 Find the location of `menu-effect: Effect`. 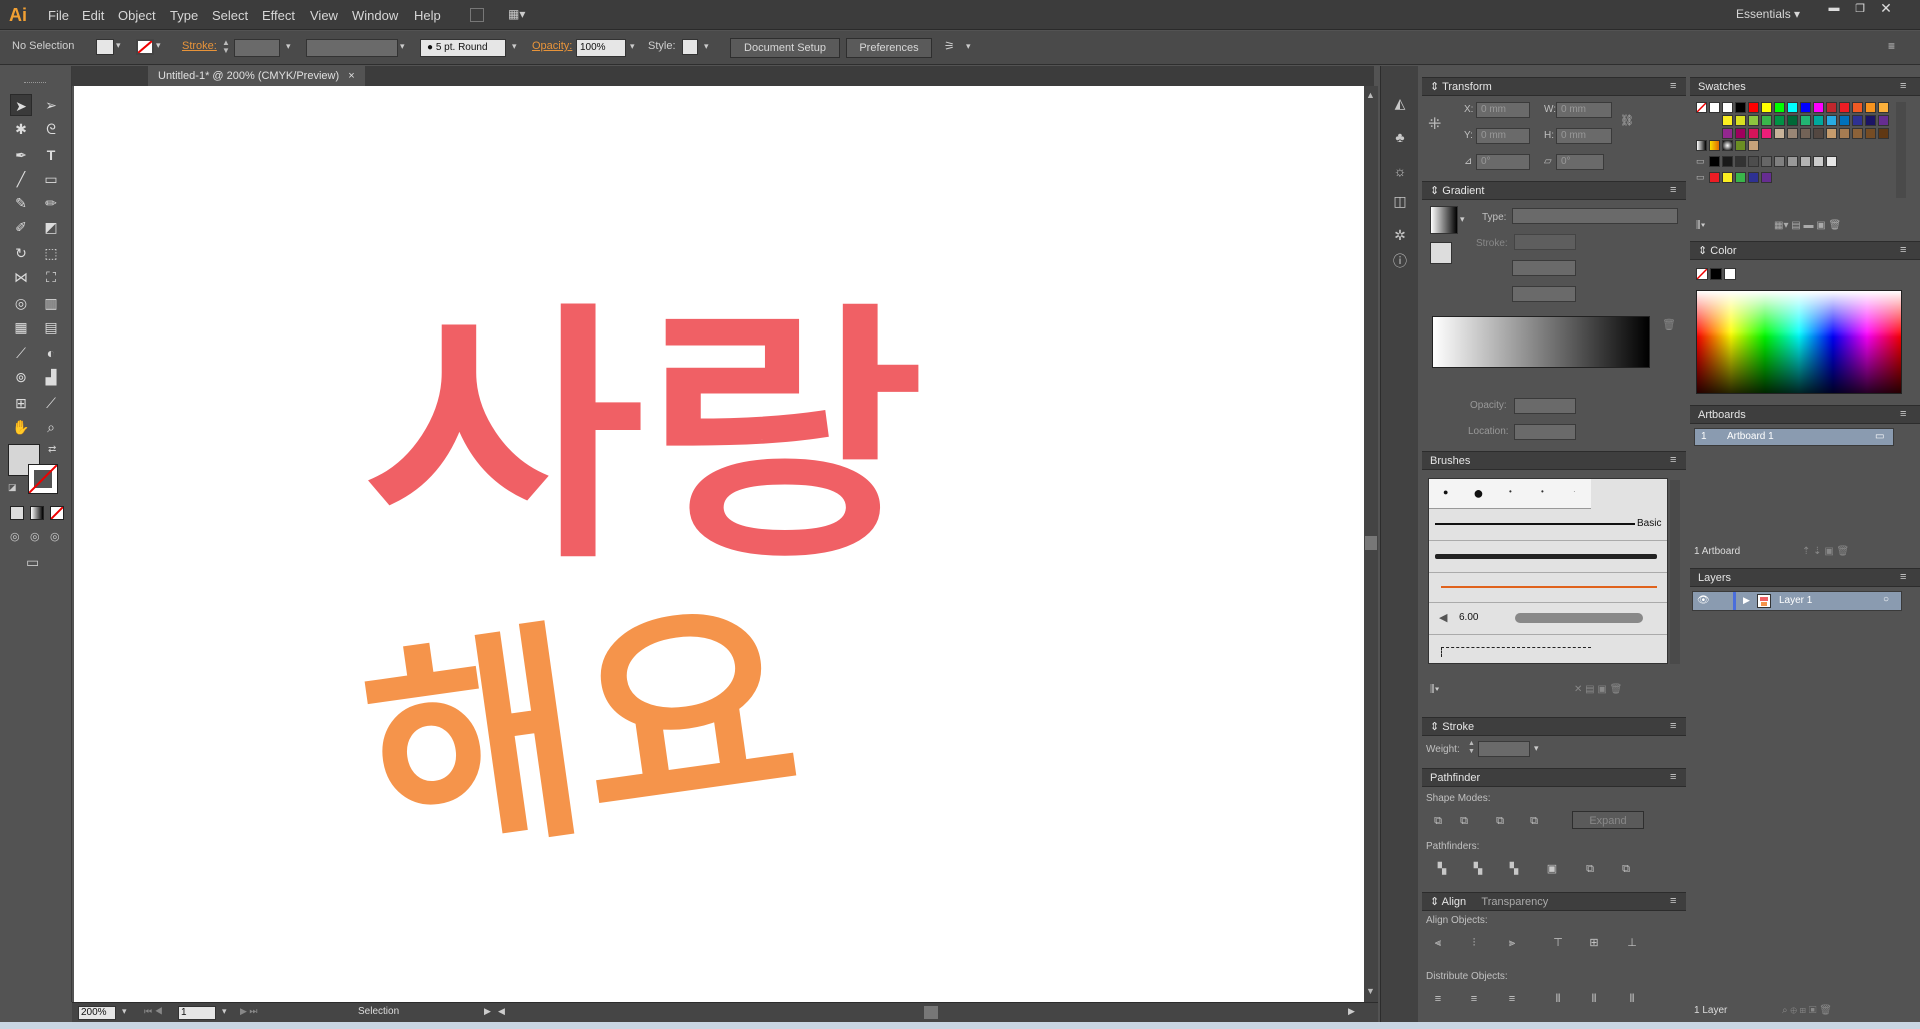

menu-effect: Effect is located at coordinates (278, 15).